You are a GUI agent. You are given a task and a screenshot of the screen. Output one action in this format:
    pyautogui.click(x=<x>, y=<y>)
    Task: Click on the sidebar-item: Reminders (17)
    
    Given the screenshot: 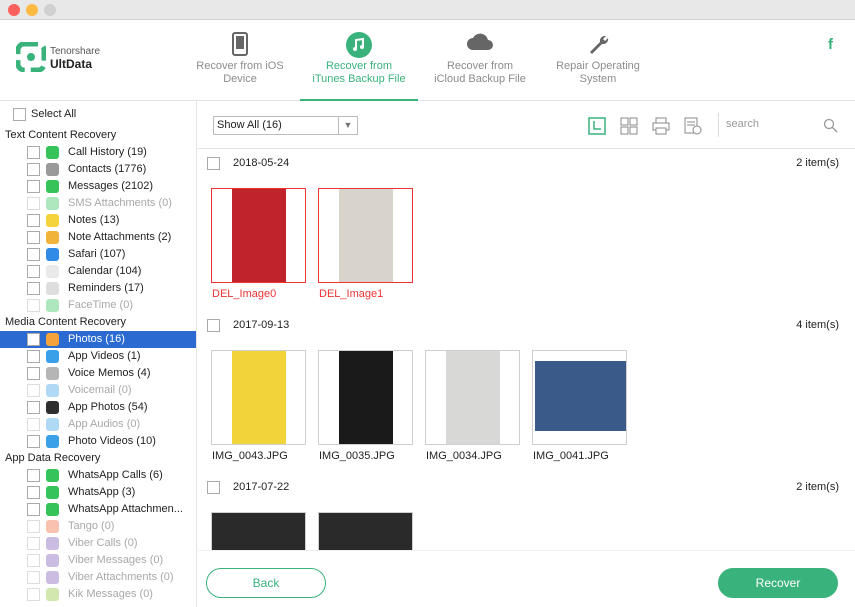 What is the action you would take?
    pyautogui.click(x=98, y=288)
    